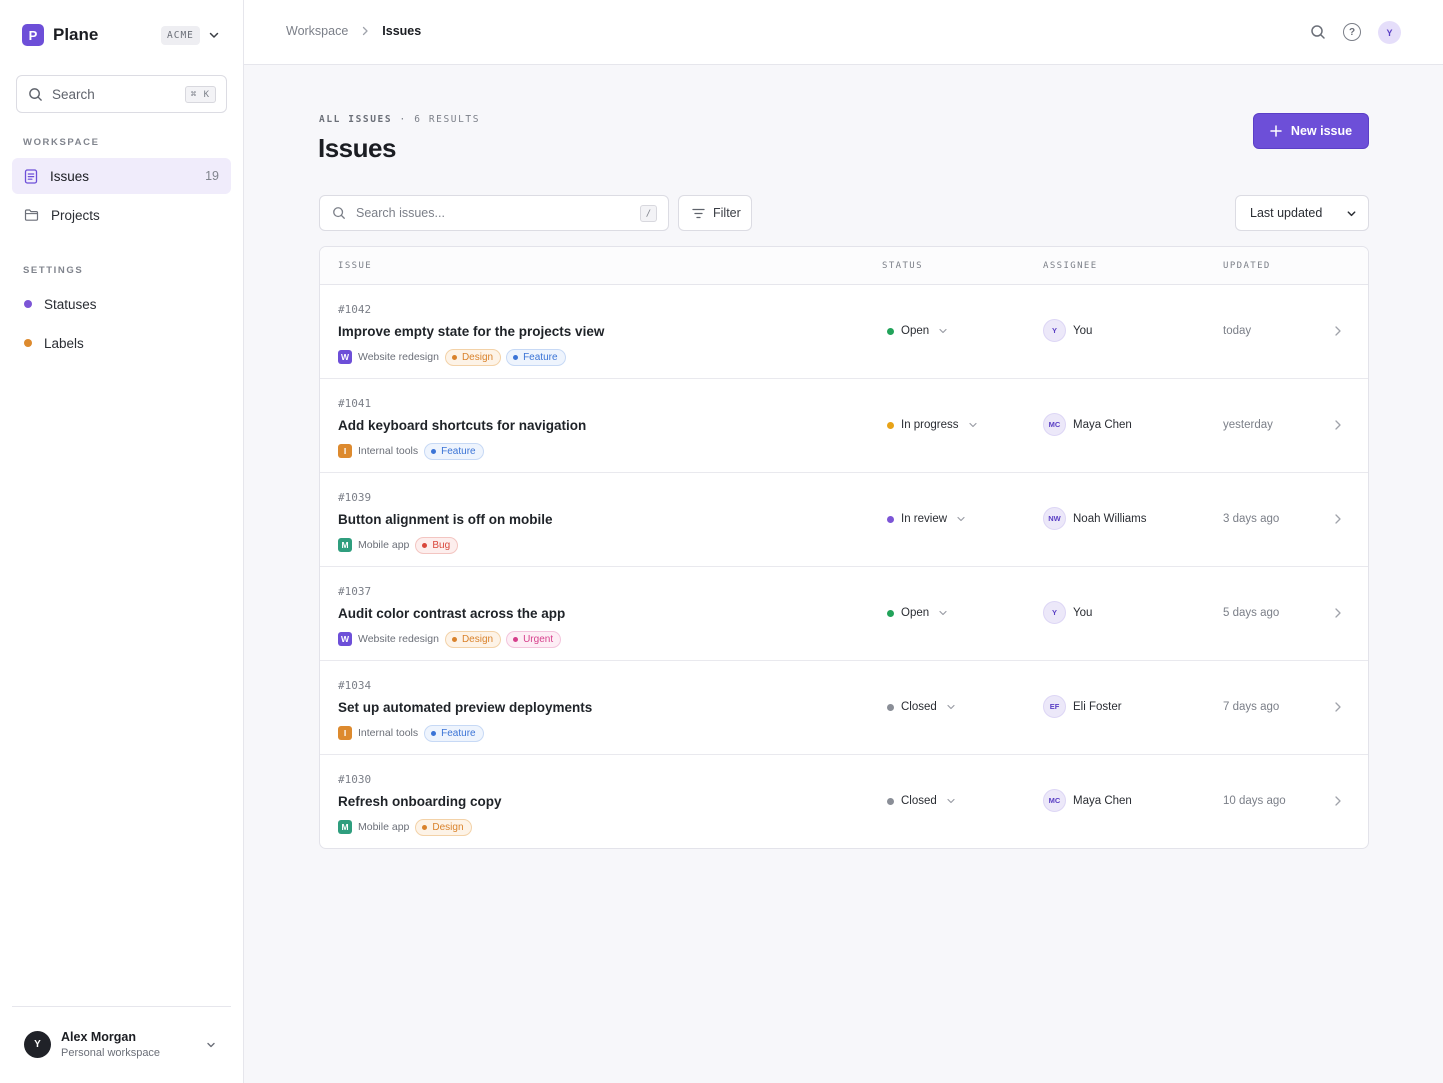 The width and height of the screenshot is (1443, 1083). Describe the element at coordinates (31, 215) in the screenshot. I see `folder-icon` at that location.